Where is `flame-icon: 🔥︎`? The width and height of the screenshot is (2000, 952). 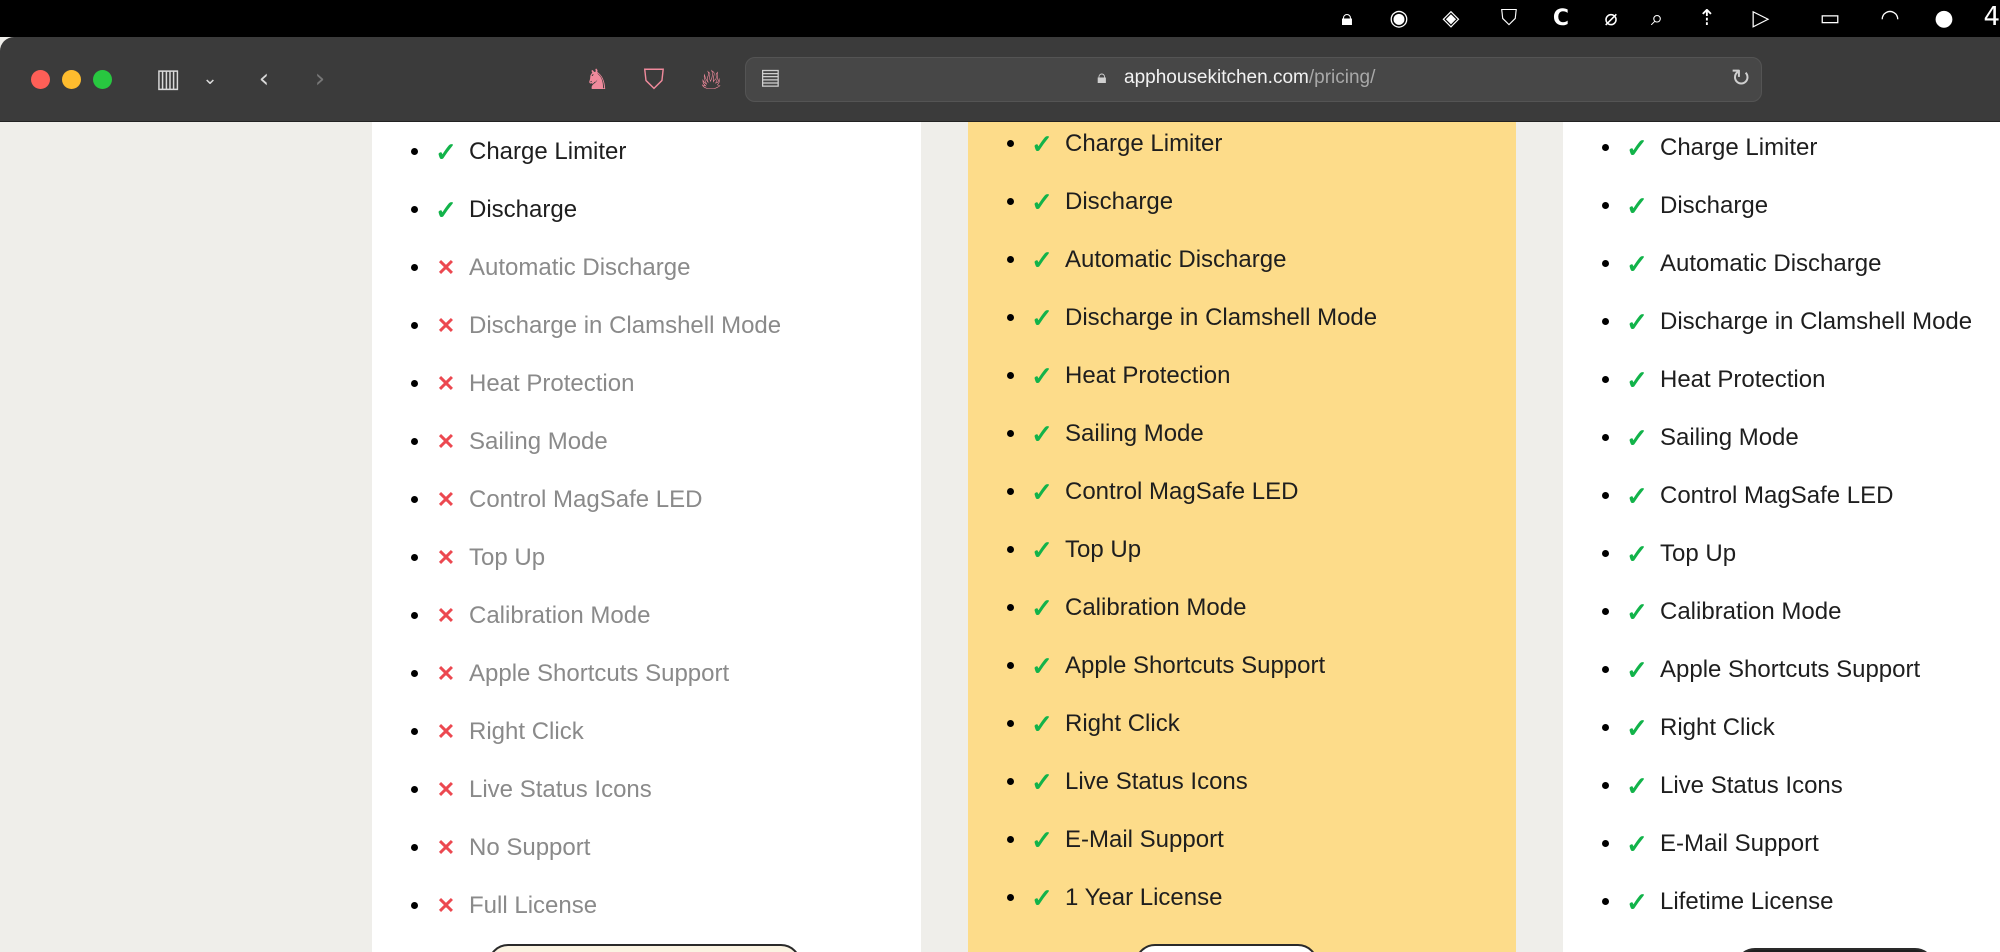 flame-icon: 🔥︎ is located at coordinates (711, 80).